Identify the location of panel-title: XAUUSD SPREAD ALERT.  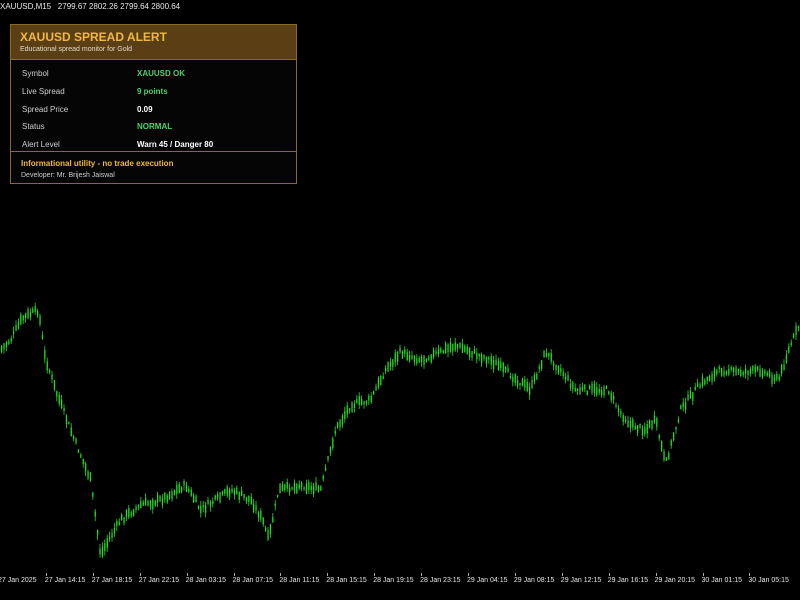
(93, 37).